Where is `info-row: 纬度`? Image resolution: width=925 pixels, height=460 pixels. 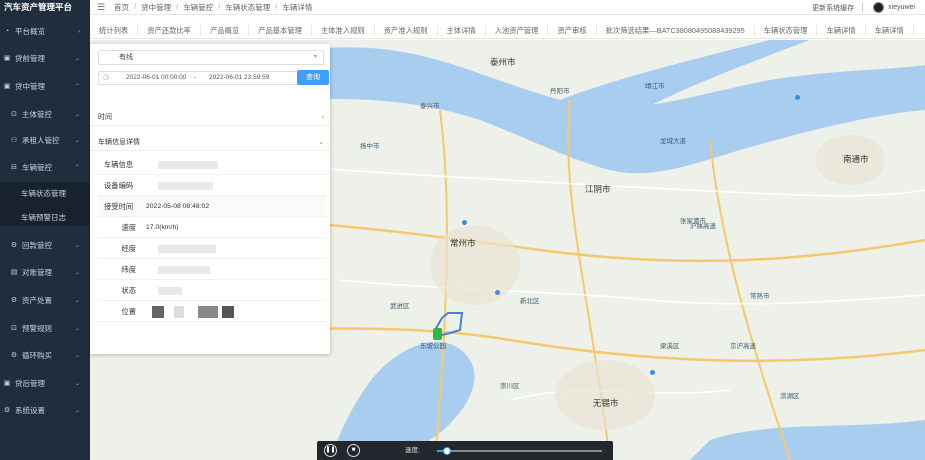
info-row: 纬度 is located at coordinates (212, 269).